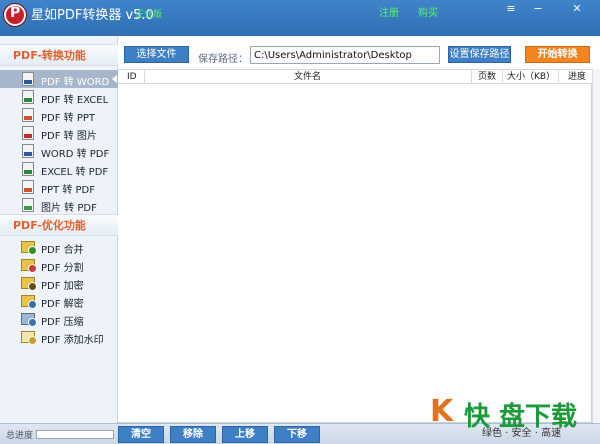  Describe the element at coordinates (141, 434) in the screenshot. I see `clear-button: 清空` at that location.